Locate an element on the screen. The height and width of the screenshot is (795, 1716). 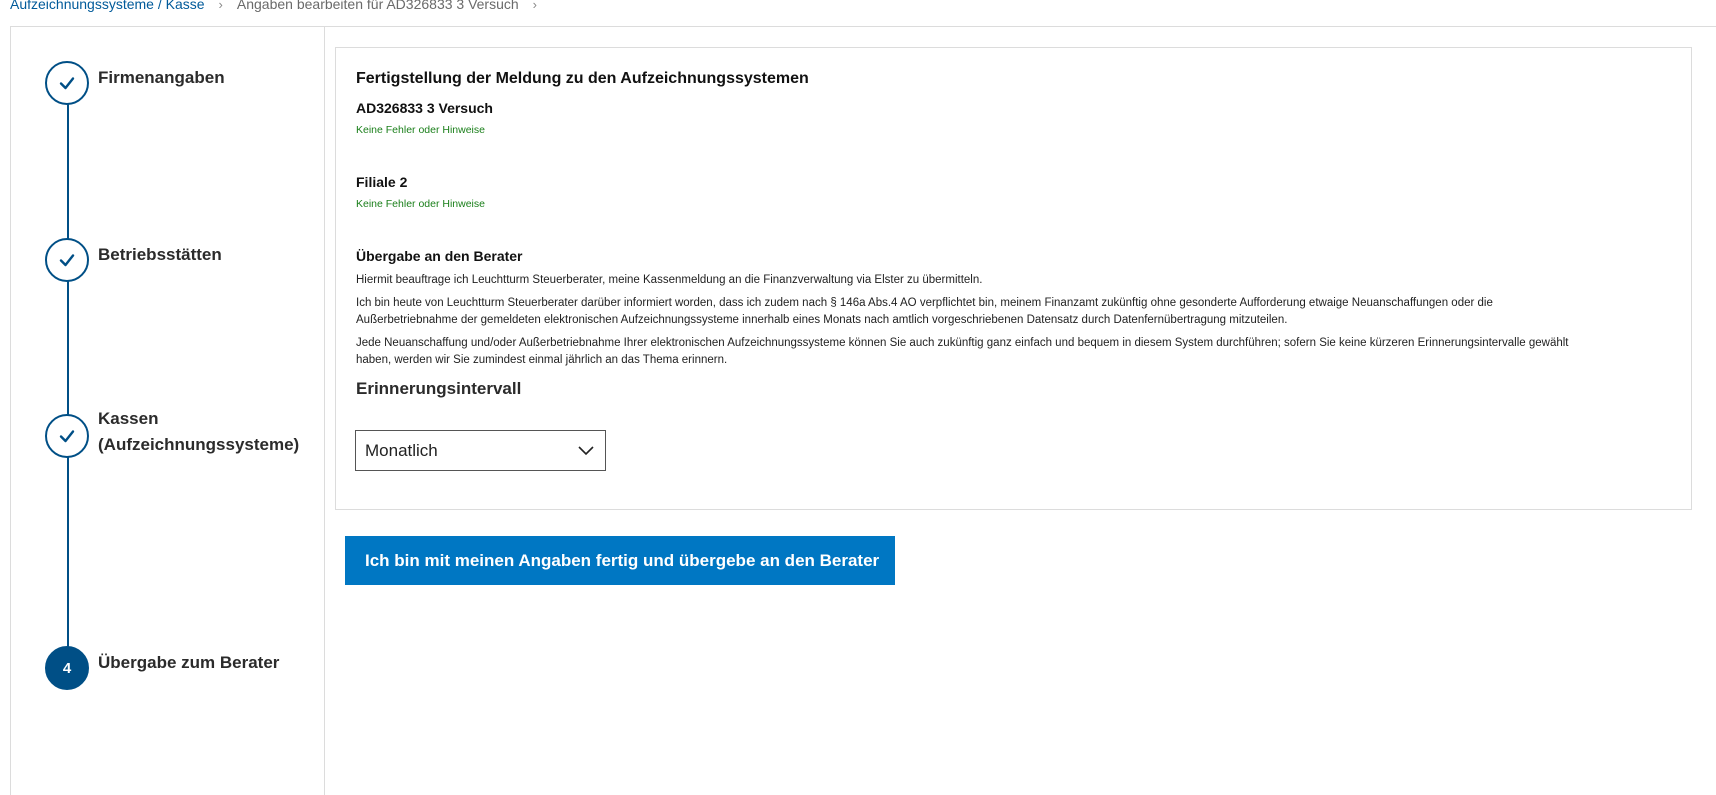
step-label-line1: Kassen is located at coordinates (128, 418).